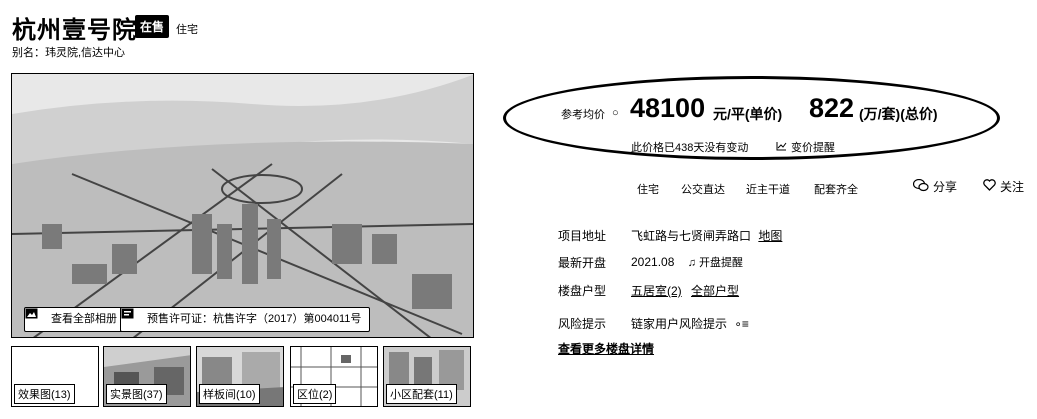 This screenshot has width=1037, height=419. I want to click on thumb-label: 样板间(10), so click(229, 394).